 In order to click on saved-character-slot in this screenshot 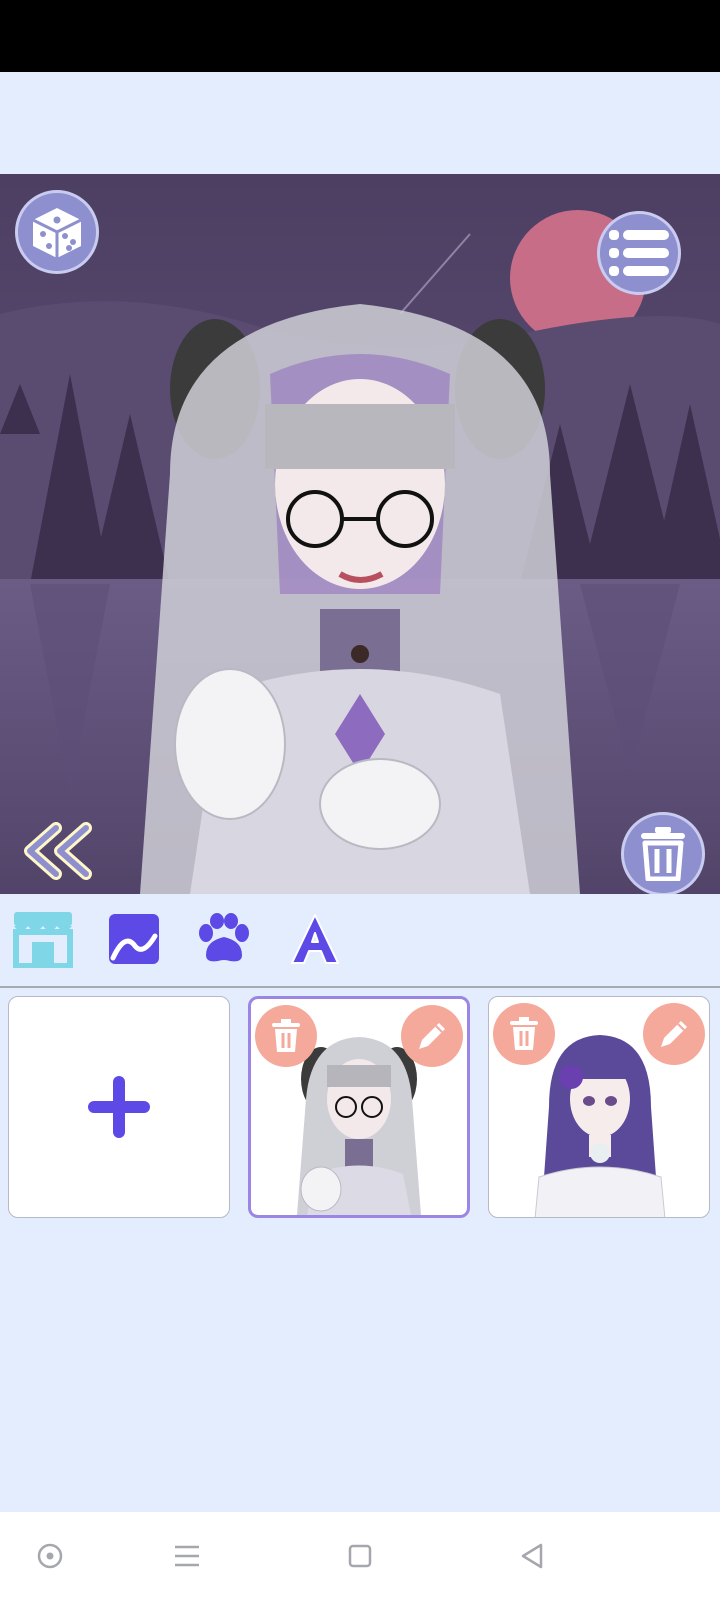, I will do `click(599, 1107)`.